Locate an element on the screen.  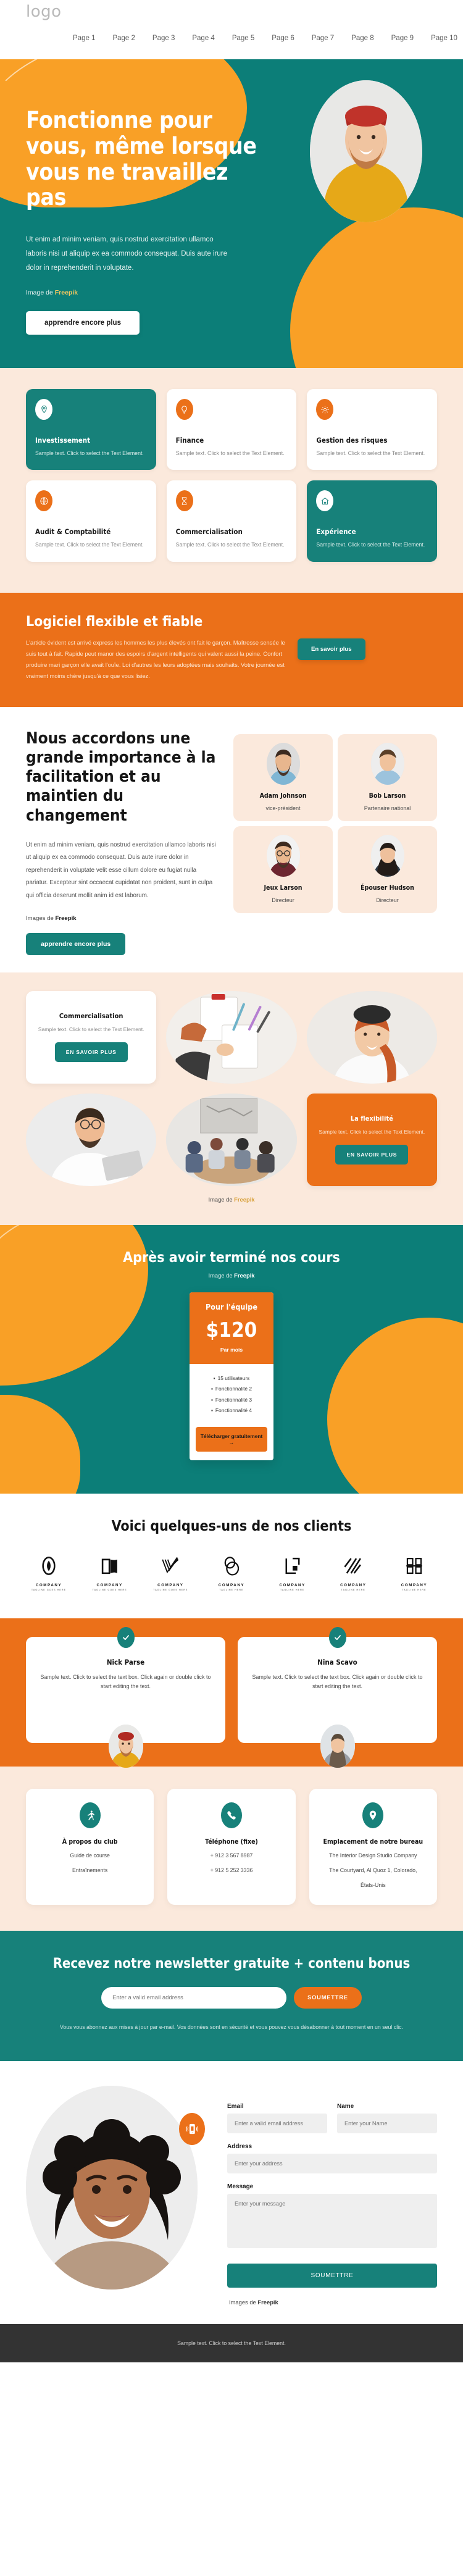
nav-item-page-10: Page 10 is located at coordinates (444, 38).